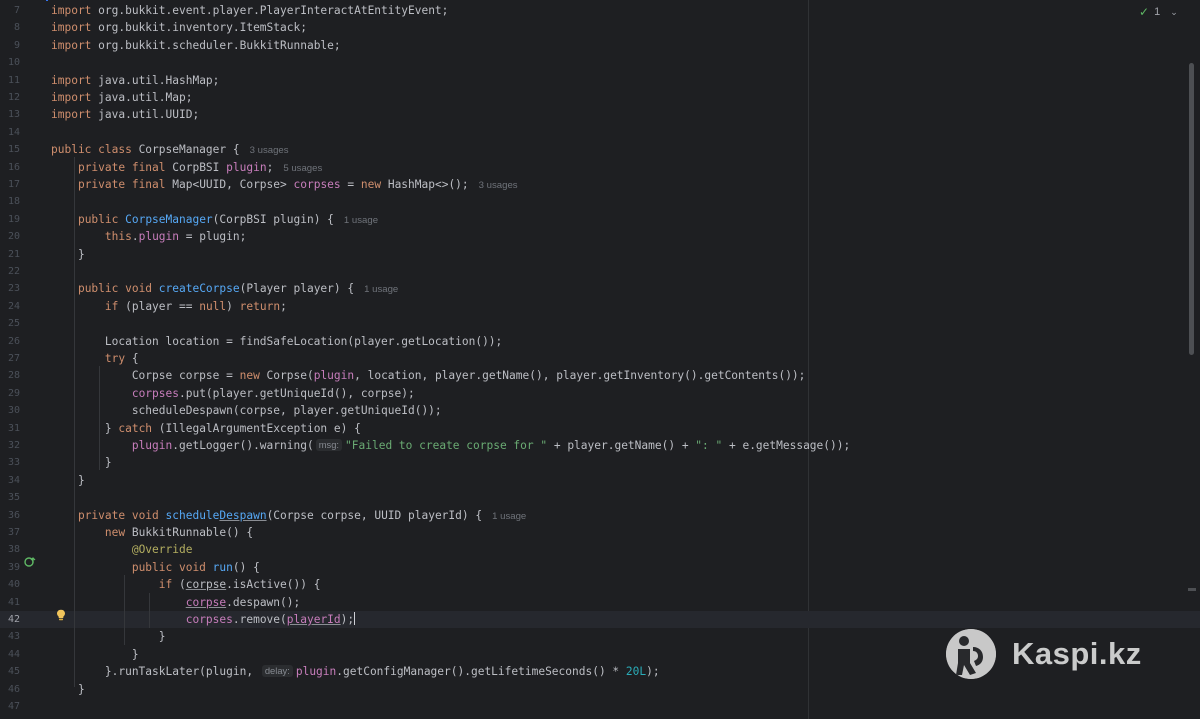 The width and height of the screenshot is (1200, 719). I want to click on line-number: 33, so click(10, 462).